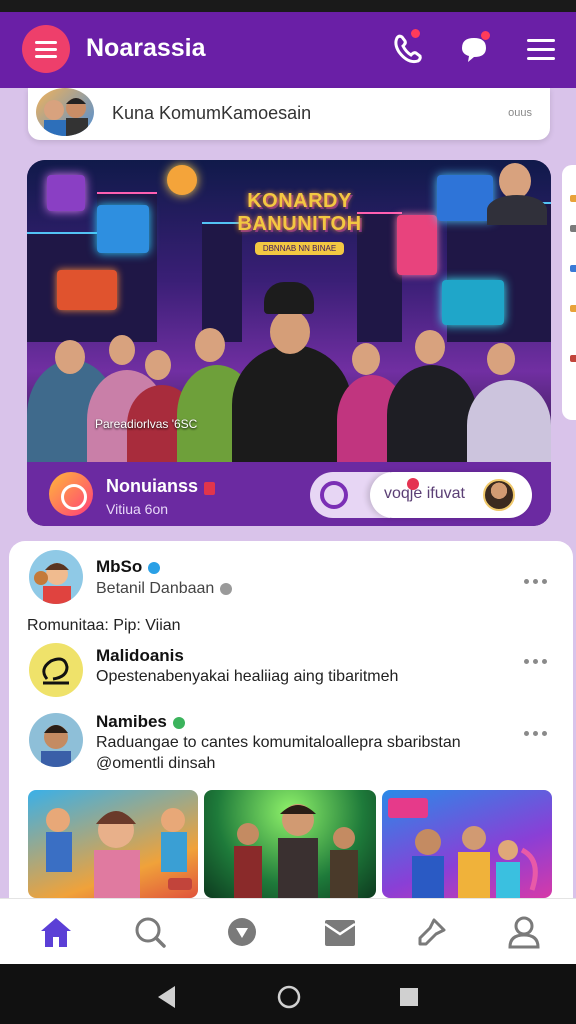 The image size is (576, 1024). I want to click on search-icon, so click(150, 932).